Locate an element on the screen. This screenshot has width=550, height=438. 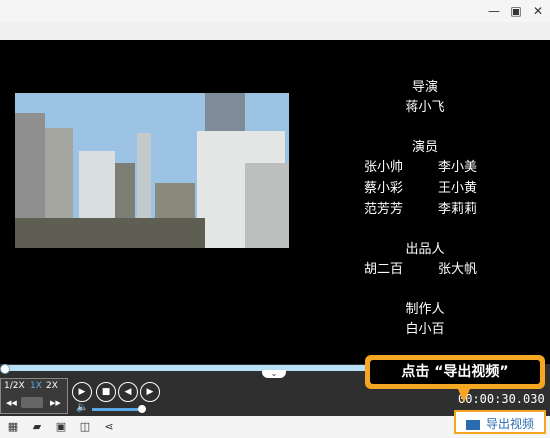
minimize-icon: — is located at coordinates (494, 11).